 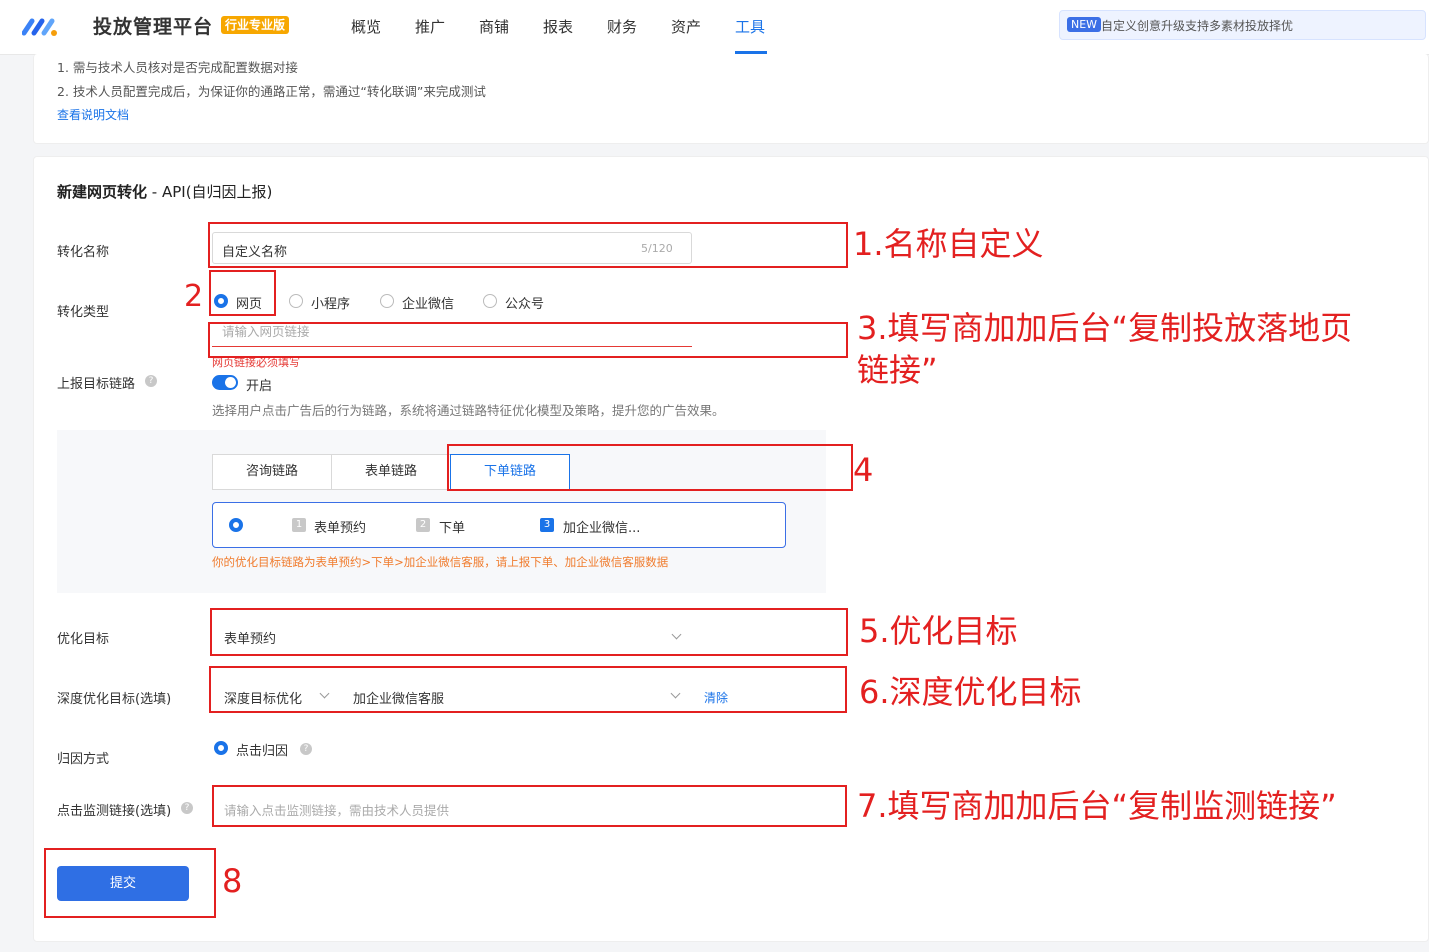 I want to click on toggle-label: 开启, so click(x=259, y=386).